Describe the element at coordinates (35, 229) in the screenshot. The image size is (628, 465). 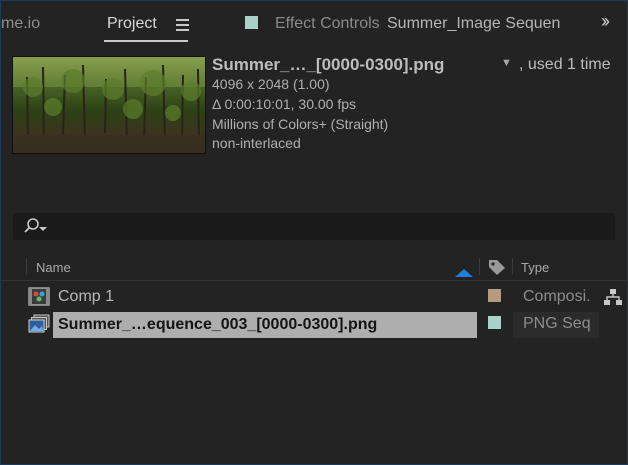
I see `search-icon` at that location.